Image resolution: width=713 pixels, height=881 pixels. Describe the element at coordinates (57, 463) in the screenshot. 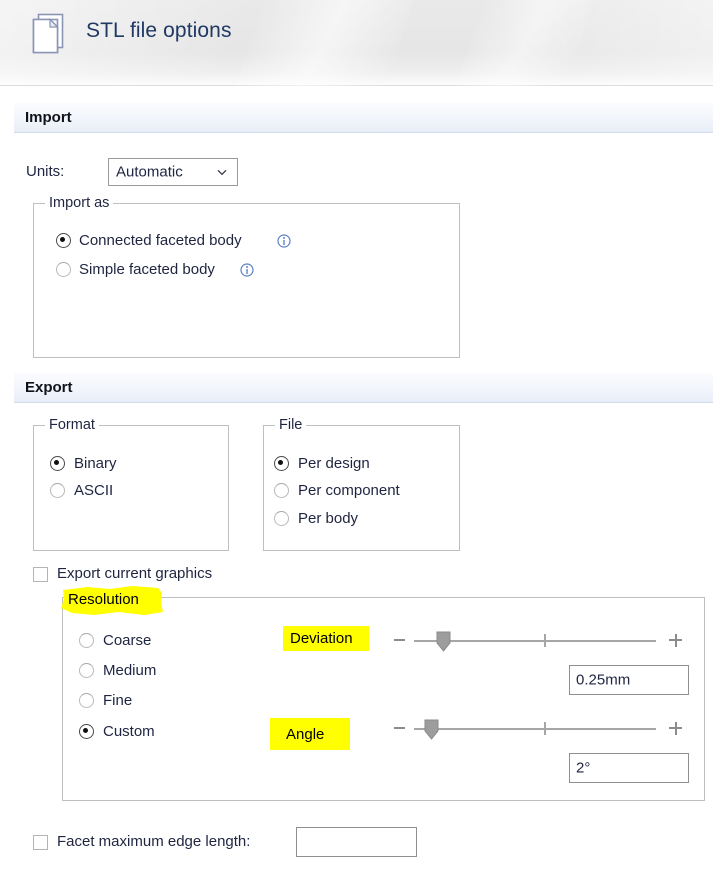

I see `radio-binary` at that location.